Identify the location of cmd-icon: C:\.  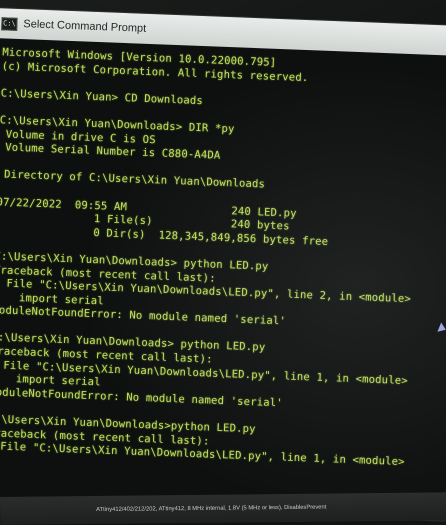
(9, 23).